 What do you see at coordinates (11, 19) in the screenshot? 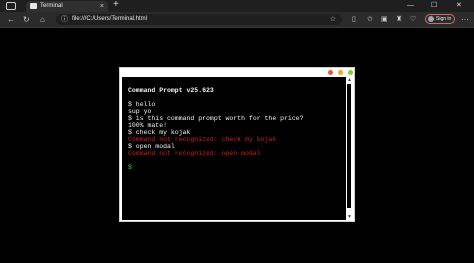
I see `back-icon: ←` at bounding box center [11, 19].